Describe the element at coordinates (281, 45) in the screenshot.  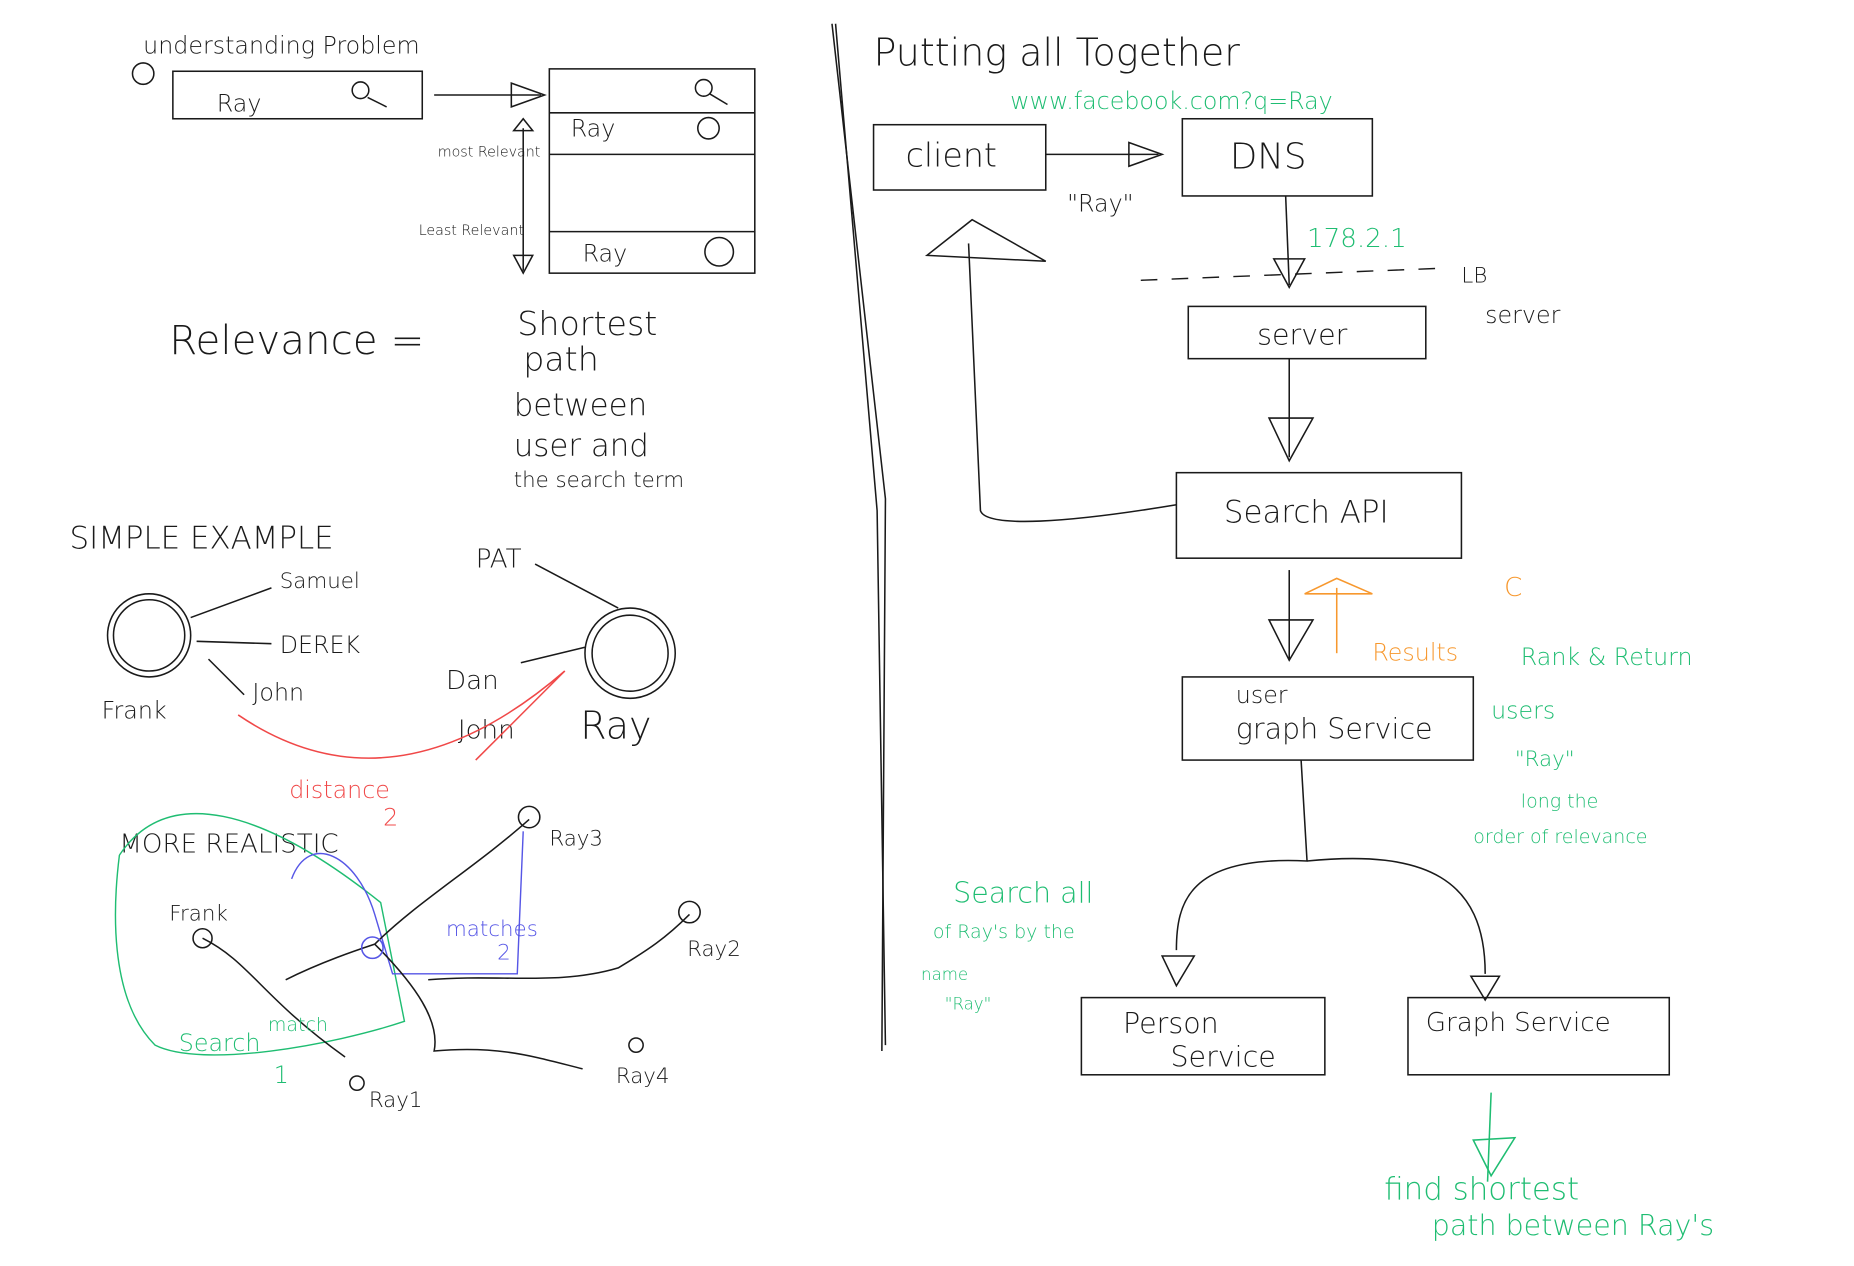
I see `heading-understanding: understanding Problem` at that location.